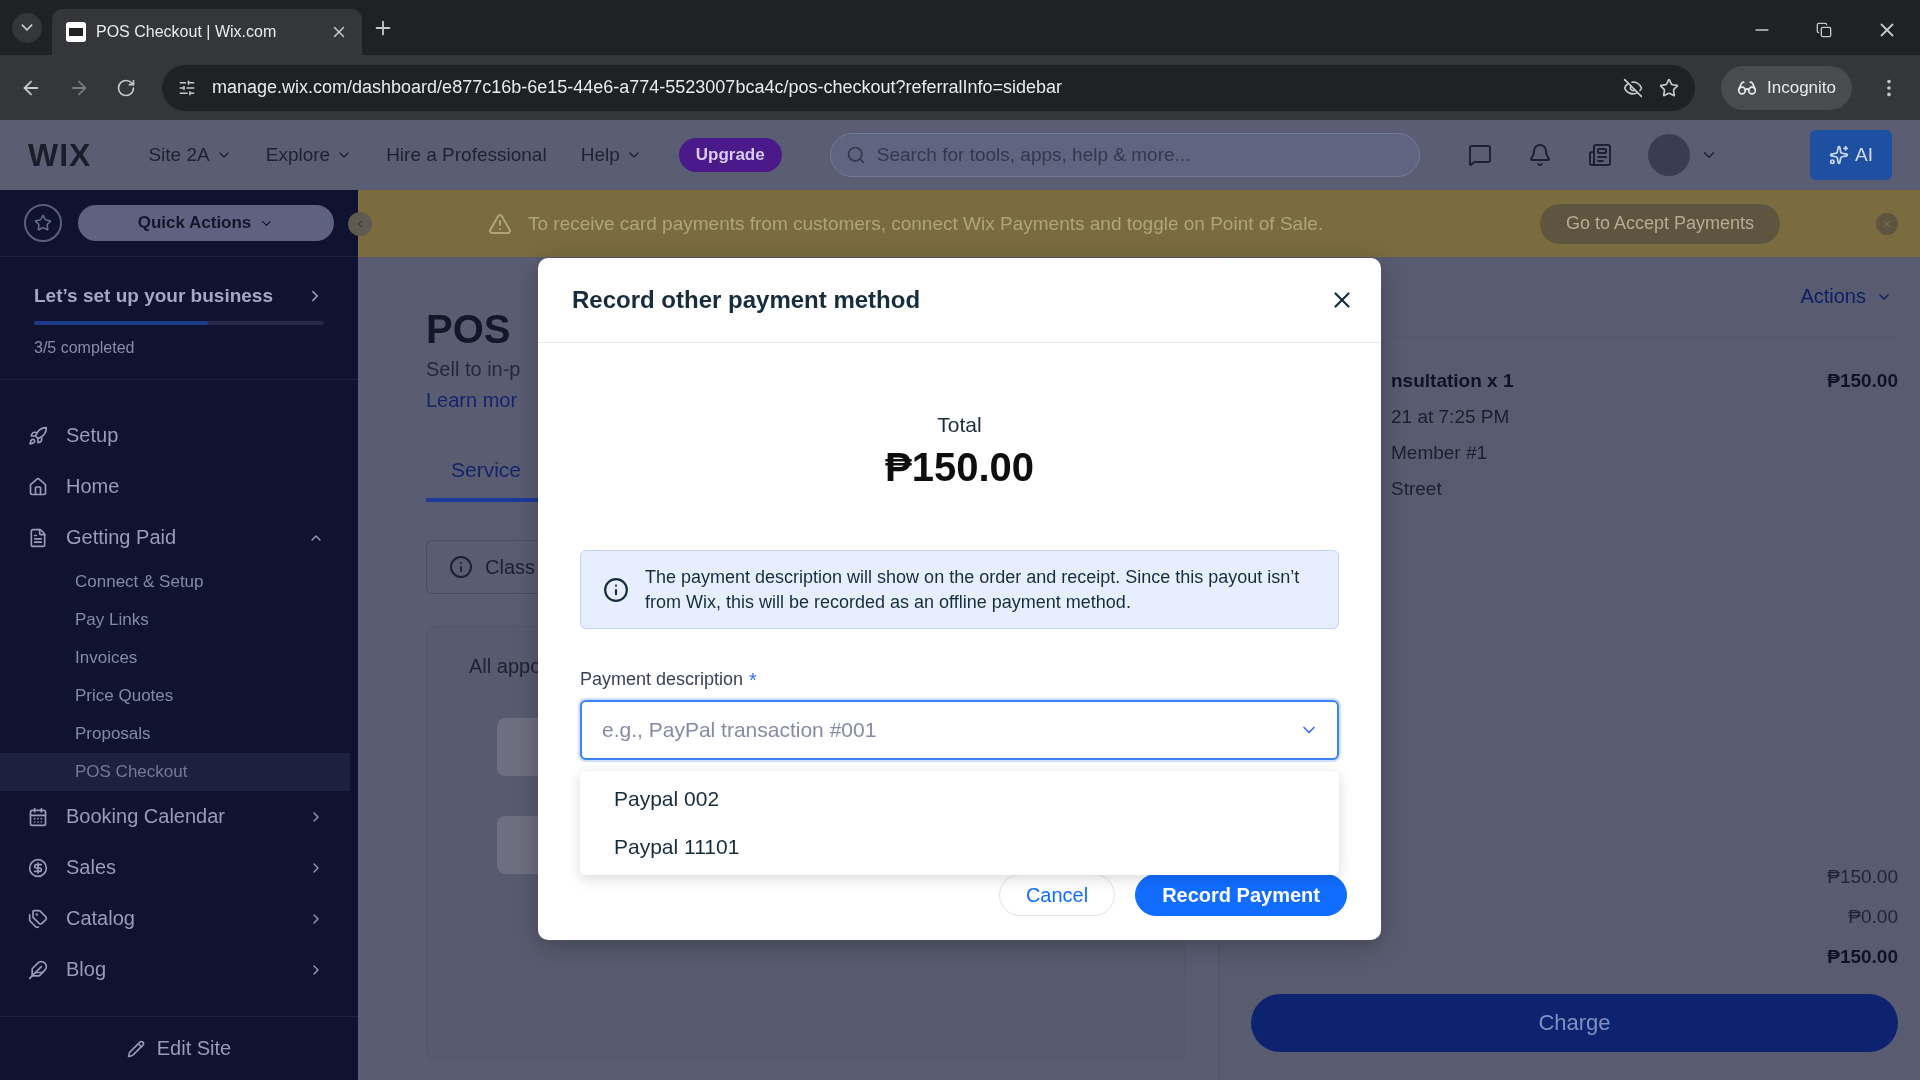 The width and height of the screenshot is (1920, 1080). Describe the element at coordinates (1669, 87) in the screenshot. I see `bookmark-star-icon` at that location.